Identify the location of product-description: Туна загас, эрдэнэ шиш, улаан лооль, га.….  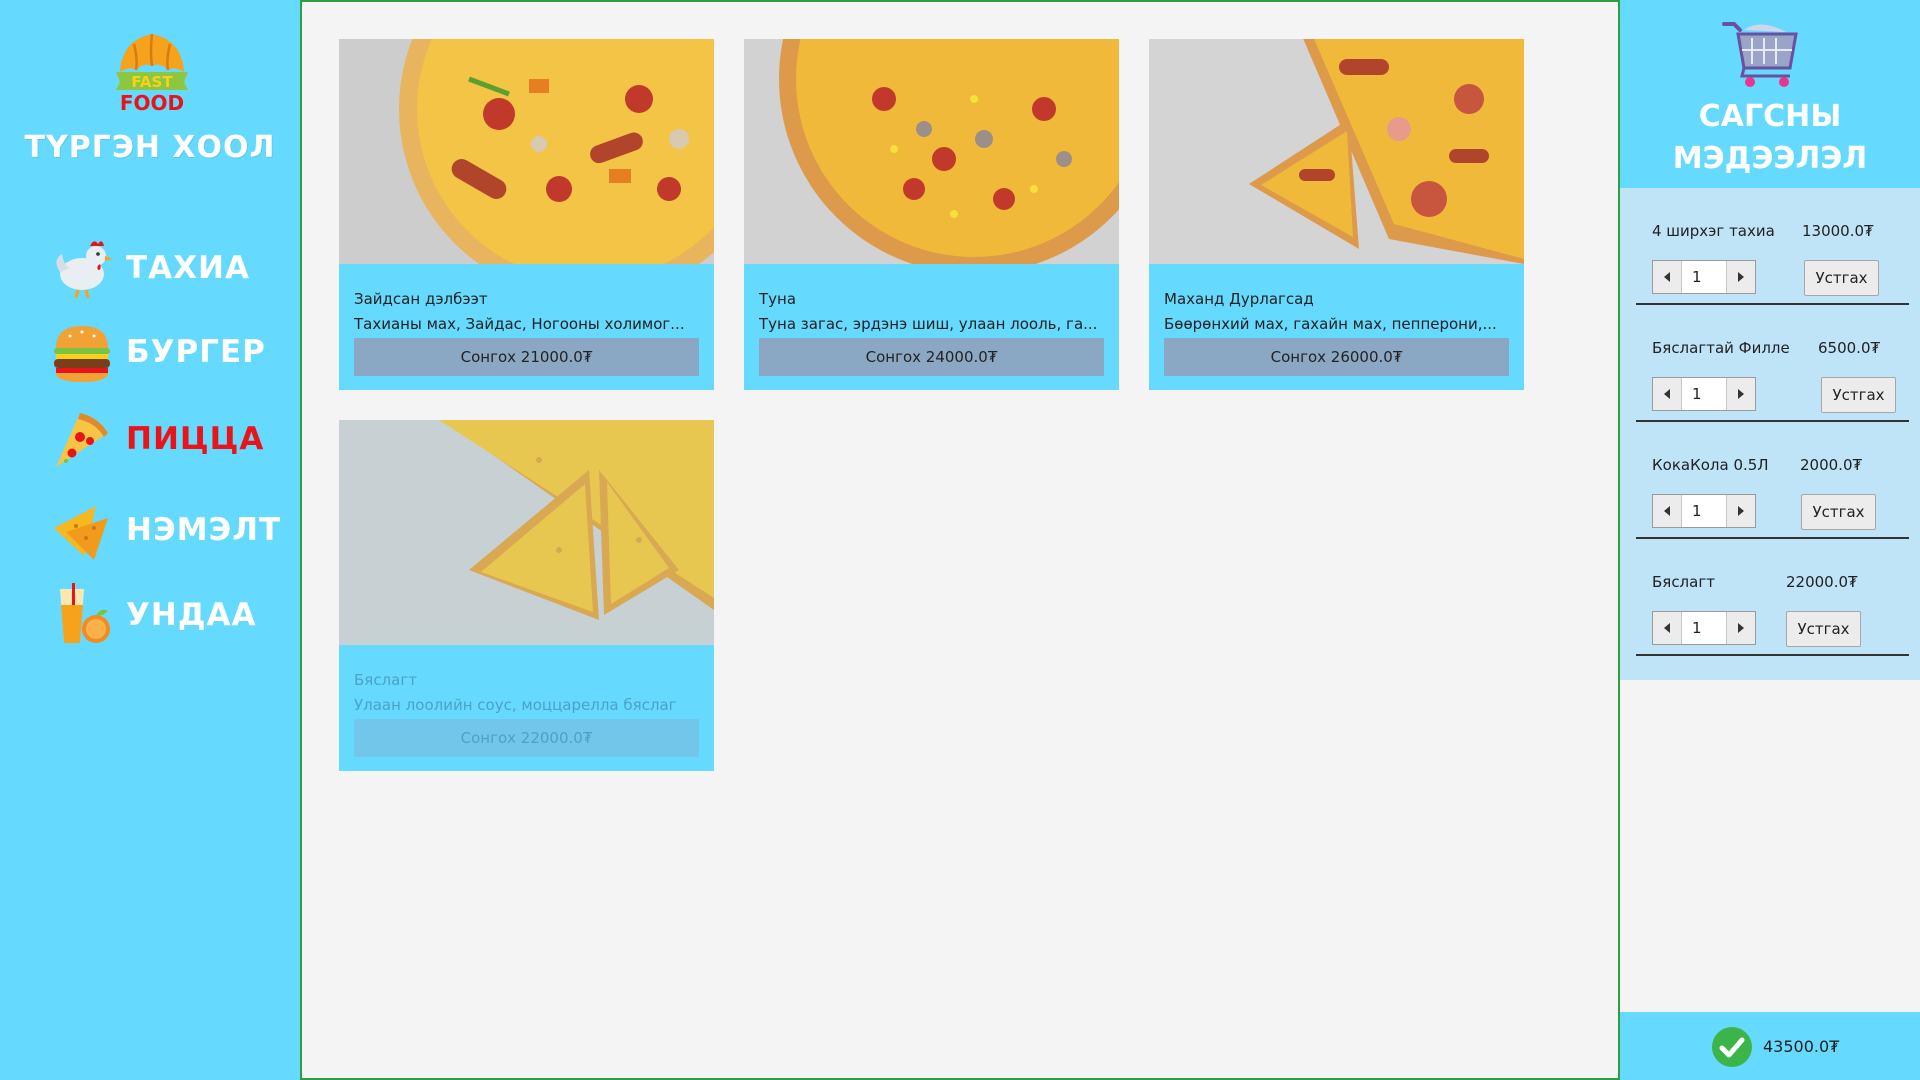
(928, 324).